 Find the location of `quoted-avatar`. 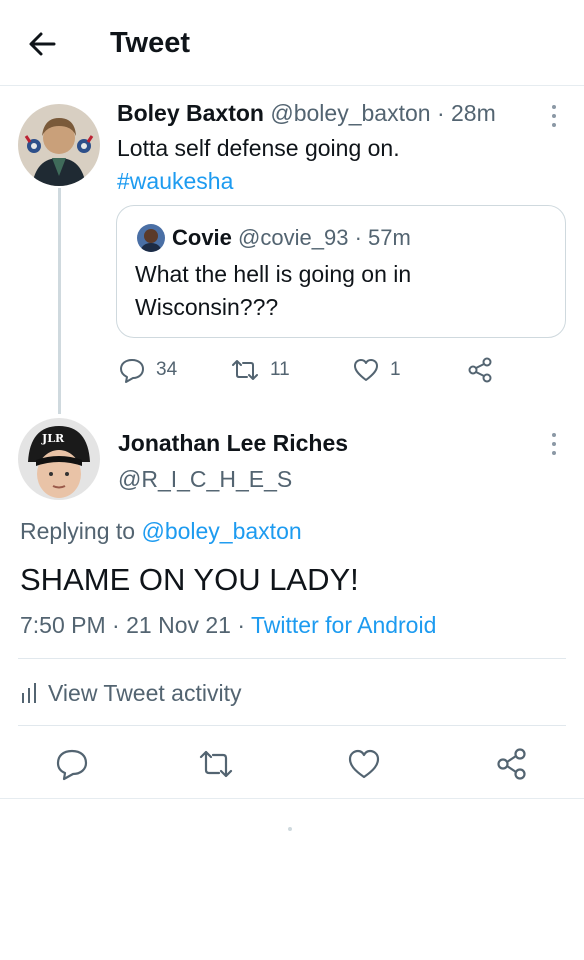

quoted-avatar is located at coordinates (151, 238).